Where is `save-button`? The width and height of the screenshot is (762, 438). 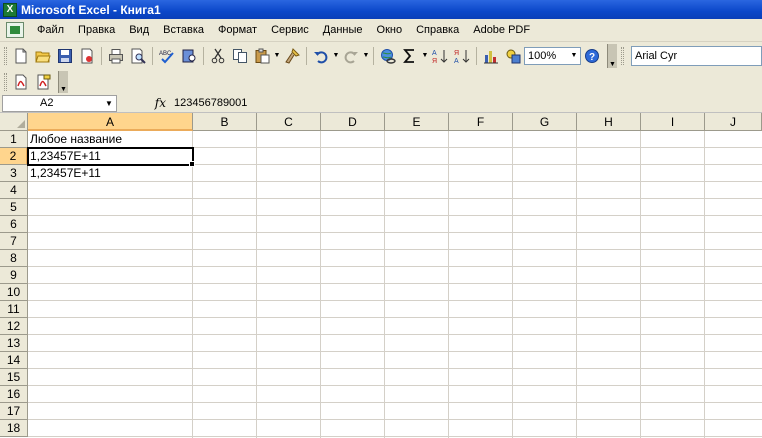 save-button is located at coordinates (65, 56).